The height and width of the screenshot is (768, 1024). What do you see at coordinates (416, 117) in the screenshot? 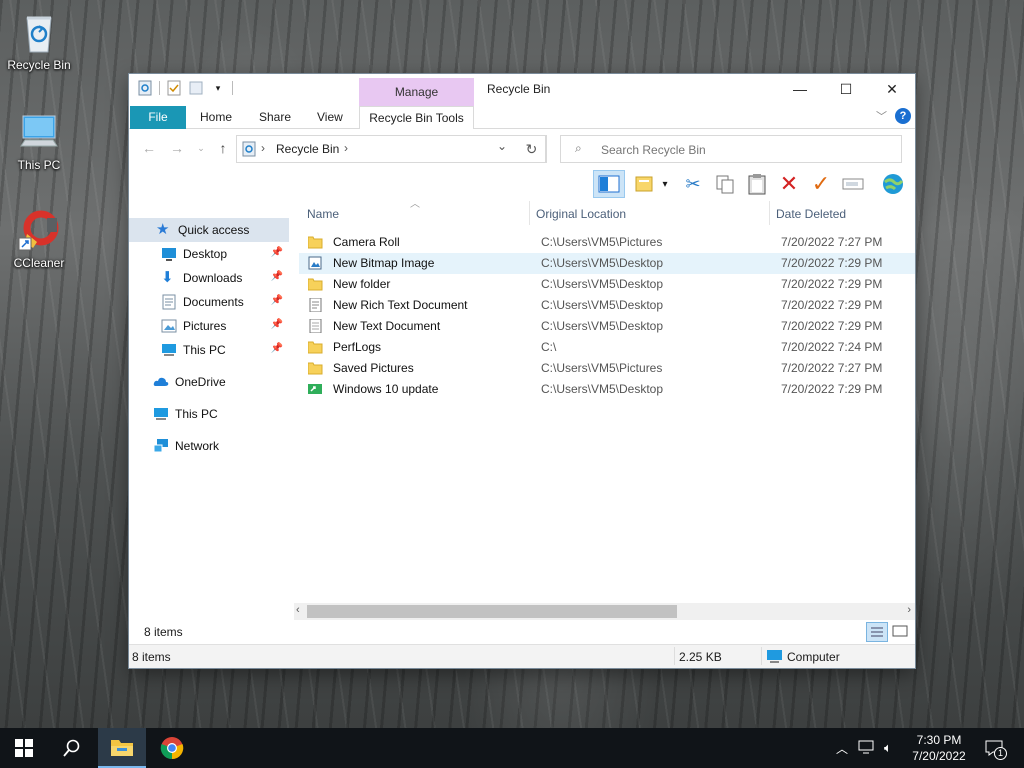
I see `tab-recycle-bin-tools: Recycle Bin Tools` at bounding box center [416, 117].